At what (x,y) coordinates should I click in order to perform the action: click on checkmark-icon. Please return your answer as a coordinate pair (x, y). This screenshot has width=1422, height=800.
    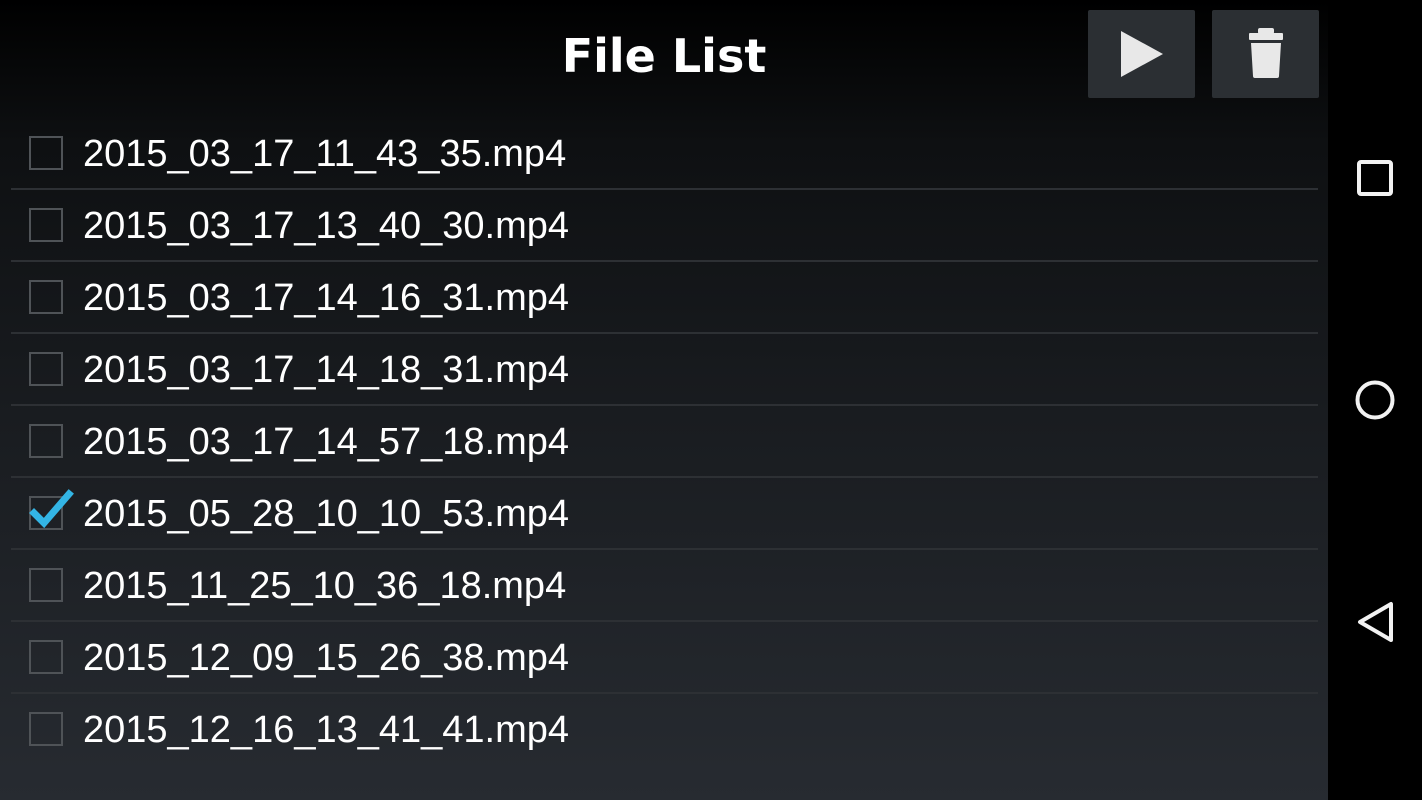
    Looking at the image, I should click on (51, 509).